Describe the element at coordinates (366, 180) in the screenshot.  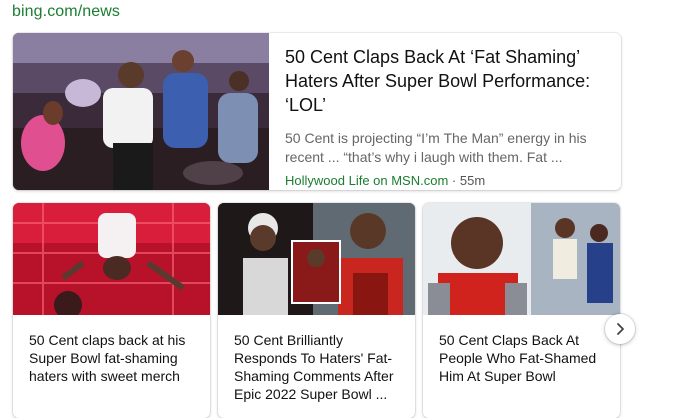
I see `publisher-name: Hollywood Life on MSN.com` at that location.